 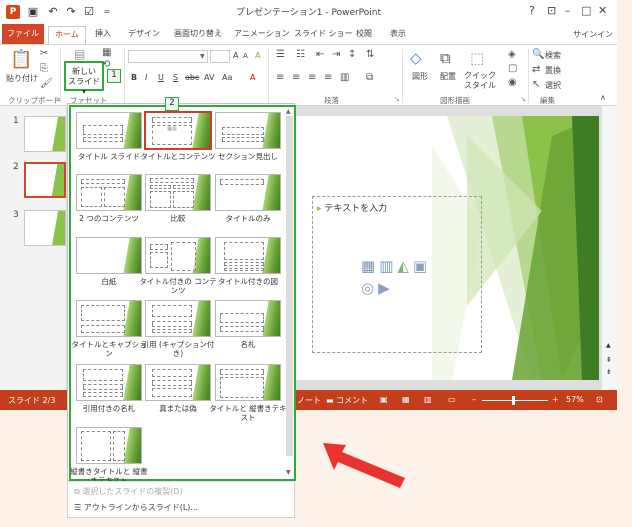 I want to click on annotation-arrow, so click(x=364, y=465).